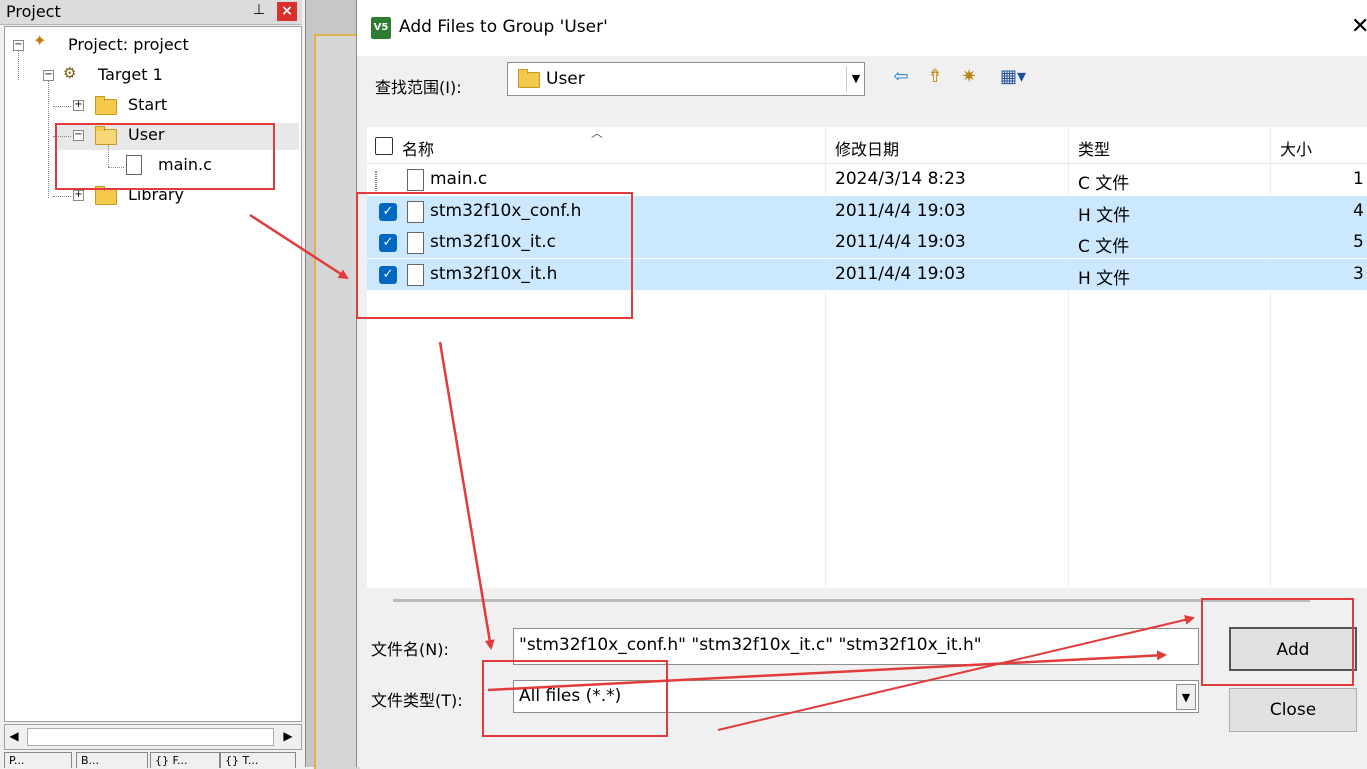 The image size is (1367, 769). I want to click on annotation-box-user-group, so click(165, 156).